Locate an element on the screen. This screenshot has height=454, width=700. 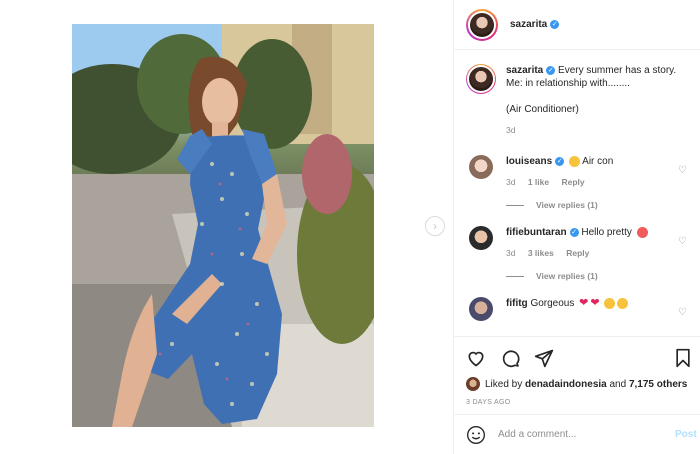
heart-icon is located at coordinates (476, 358).